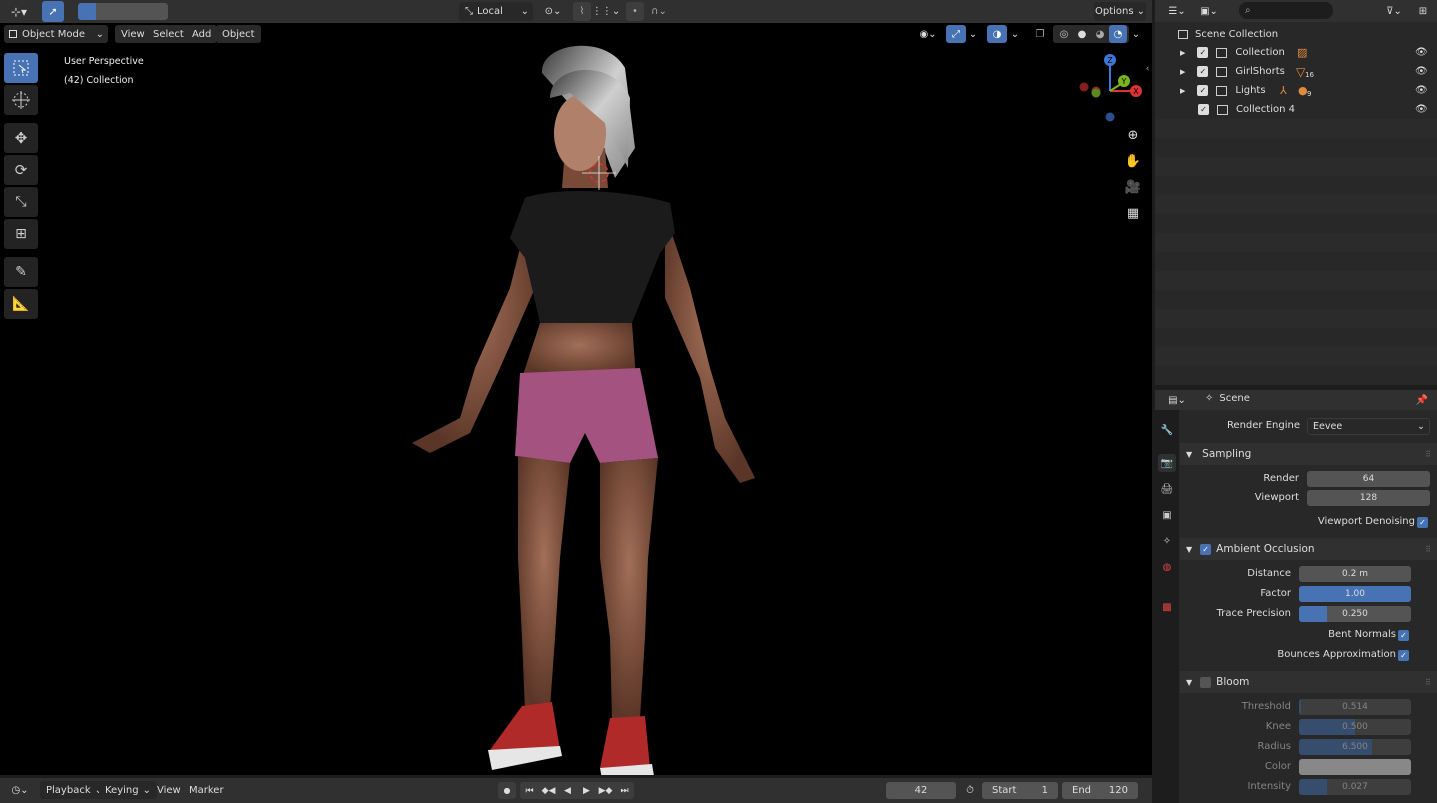 This screenshot has width=1437, height=803. I want to click on outliner-row-scene-collection: Scene Collection, so click(1296, 34).